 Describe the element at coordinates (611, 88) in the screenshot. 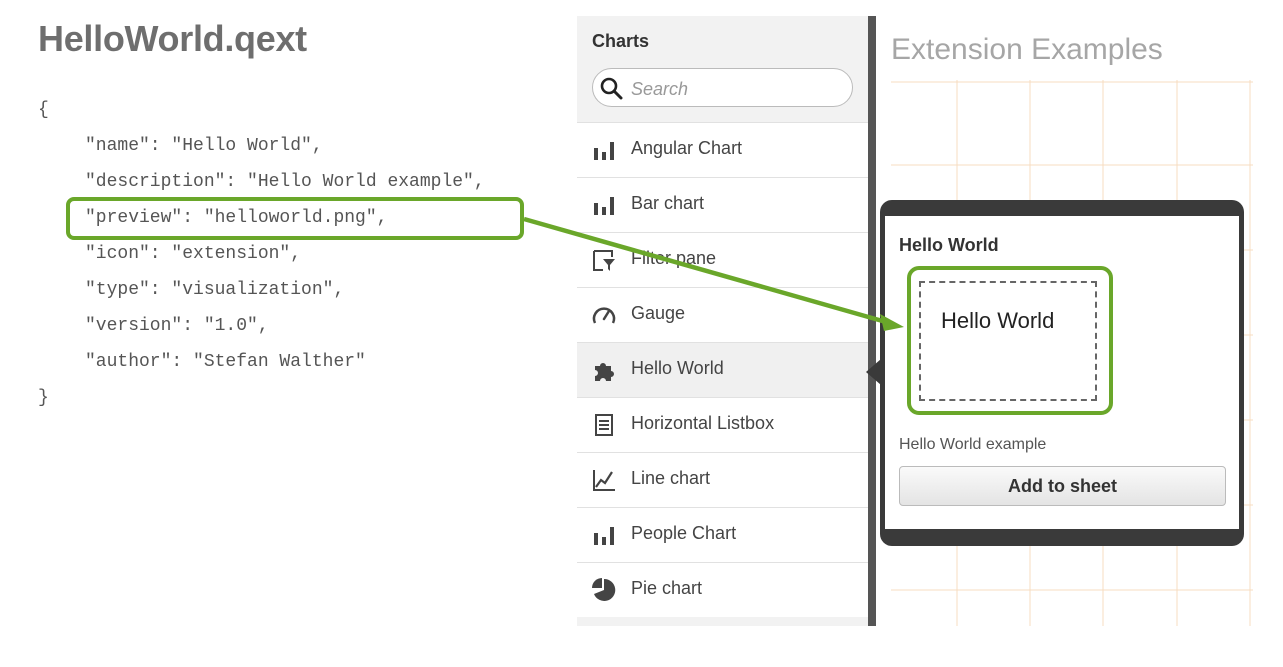

I see `search-icon` at that location.